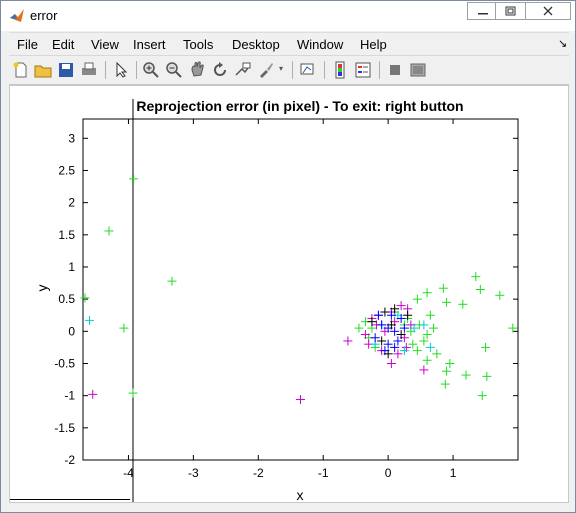  Describe the element at coordinates (174, 70) in the screenshot. I see `zoom-out-icon` at that location.